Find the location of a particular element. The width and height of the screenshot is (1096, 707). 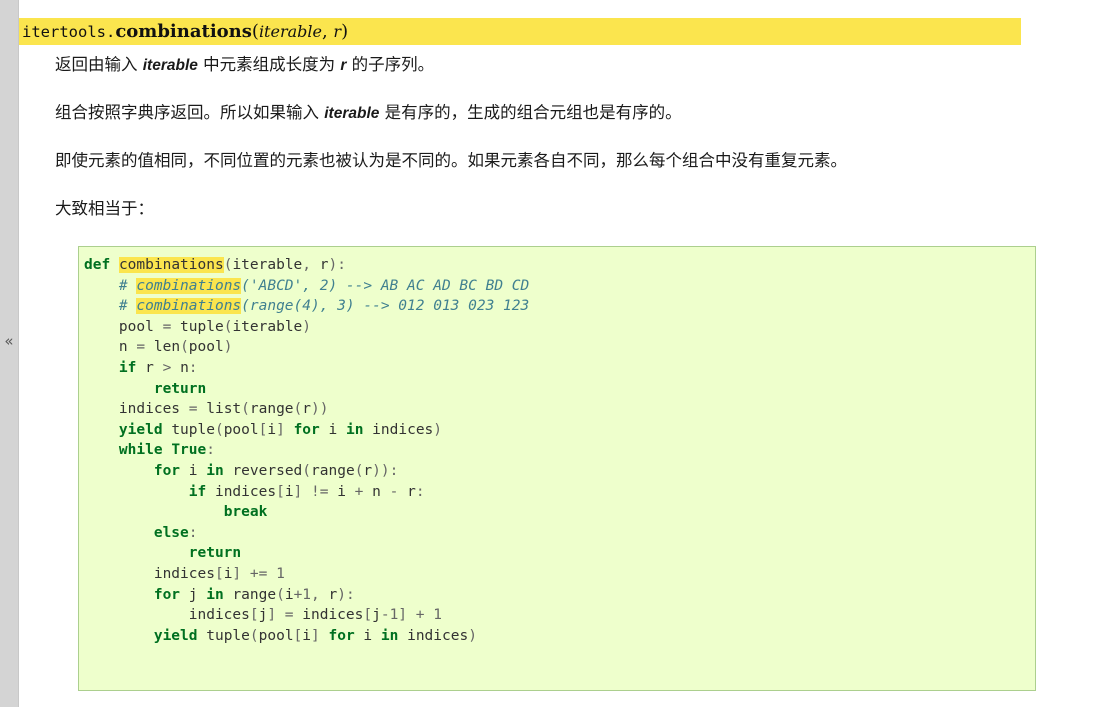

signature-function-name: combinations is located at coordinates (183, 31).